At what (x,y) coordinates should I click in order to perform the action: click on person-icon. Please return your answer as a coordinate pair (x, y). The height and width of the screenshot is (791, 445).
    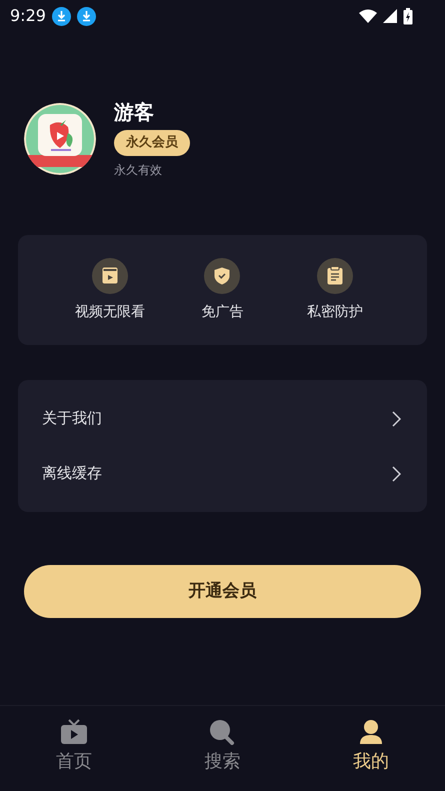
    Looking at the image, I should click on (370, 731).